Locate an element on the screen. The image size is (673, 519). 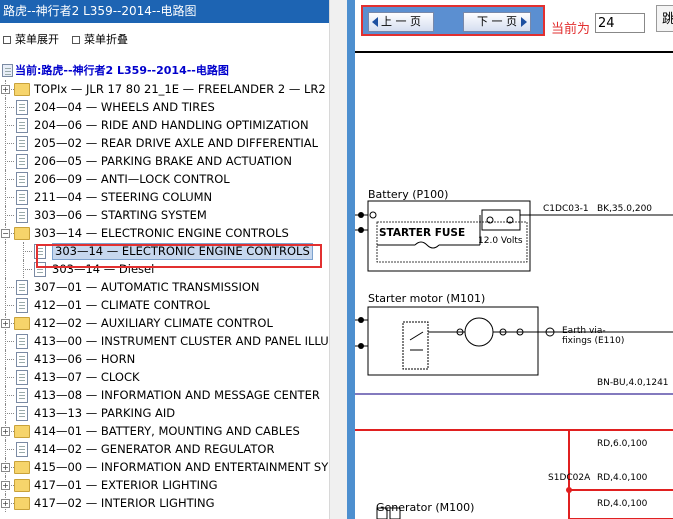
voltage-label: 12.0 Volts is located at coordinates (500, 241).